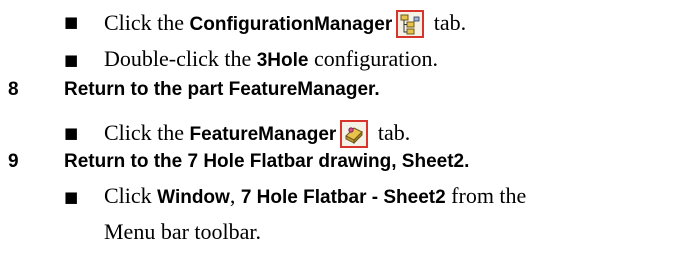 The height and width of the screenshot is (257, 684). What do you see at coordinates (131, 195) in the screenshot?
I see `instruction-text: Click` at bounding box center [131, 195].